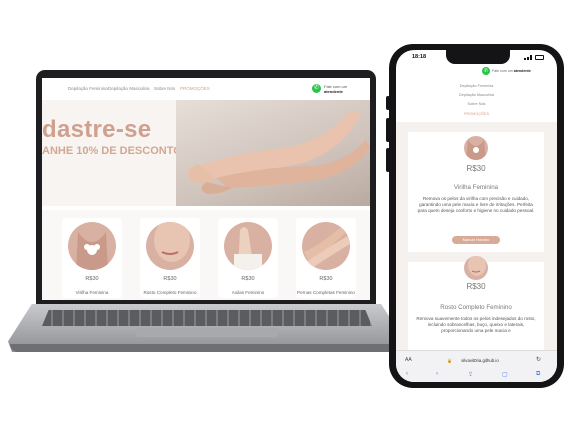 This screenshot has width=585, height=426. What do you see at coordinates (207, 332) in the screenshot?
I see `laptop-trackpad` at bounding box center [207, 332].